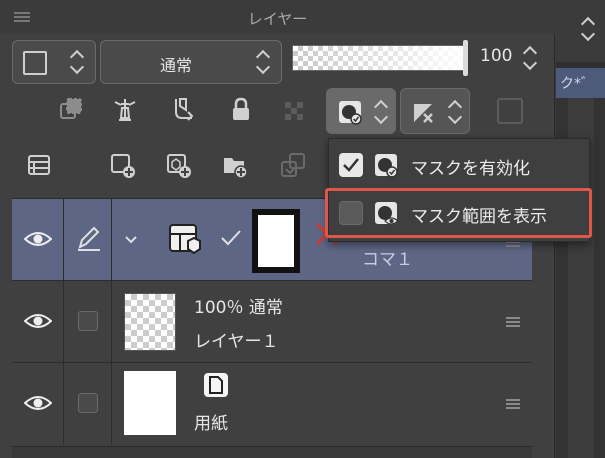 The width and height of the screenshot is (605, 458). Describe the element at coordinates (510, 111) in the screenshot. I see `disabled-toggle` at that location.